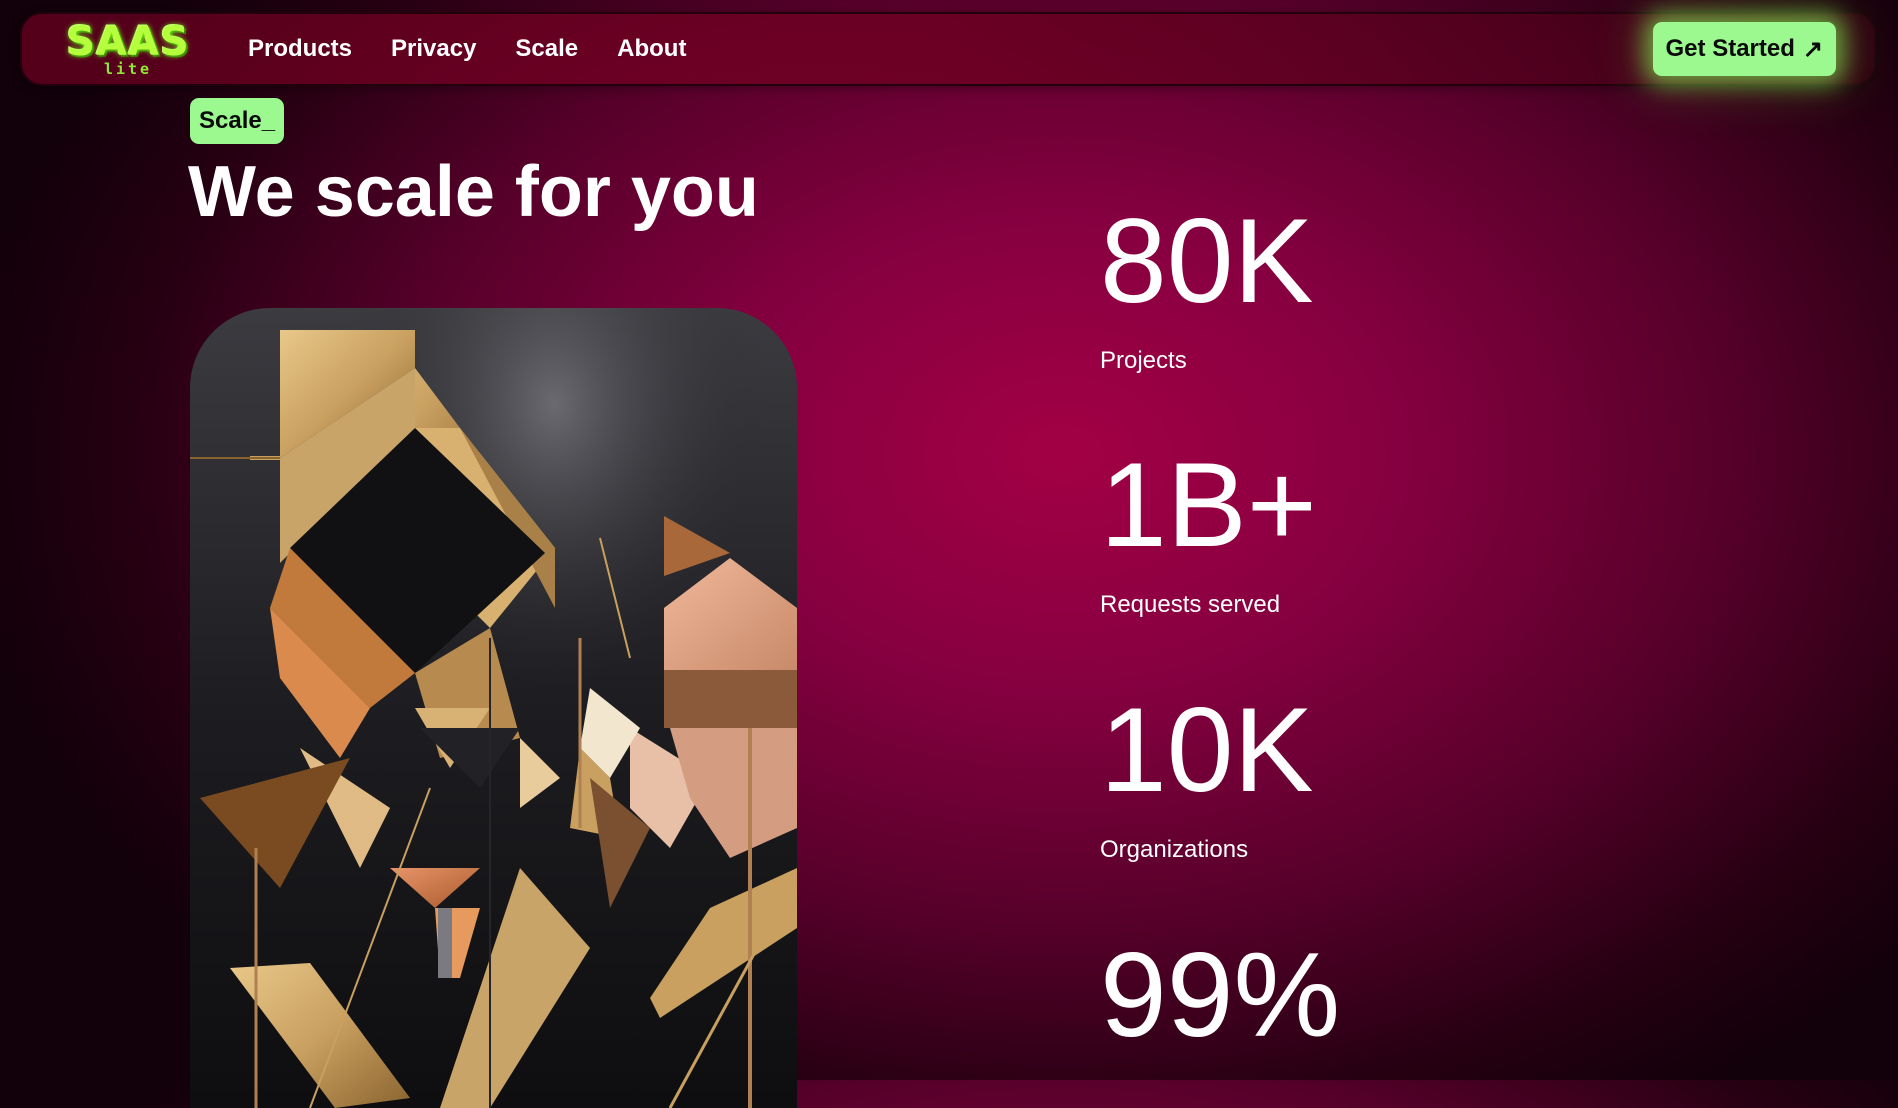 The width and height of the screenshot is (1898, 1108). I want to click on logo: SAAS lite, so click(128, 50).